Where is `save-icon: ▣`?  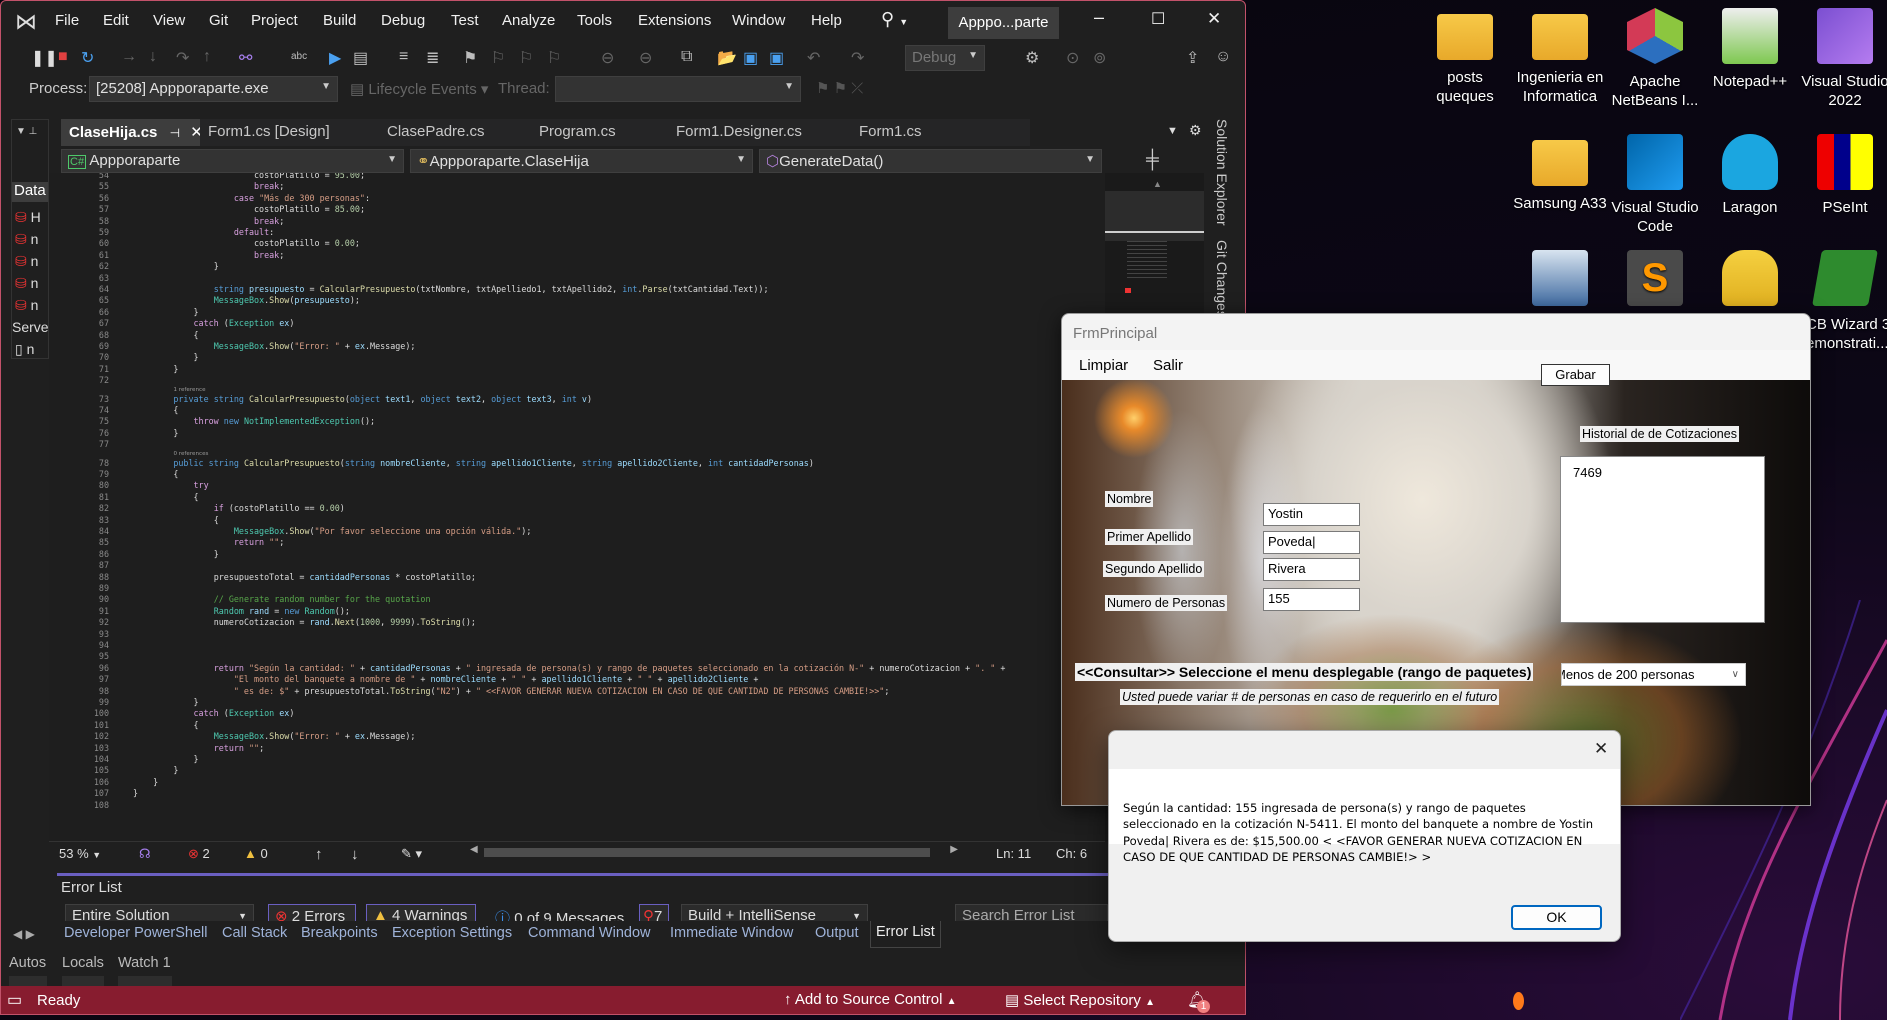 save-icon: ▣ is located at coordinates (750, 58).